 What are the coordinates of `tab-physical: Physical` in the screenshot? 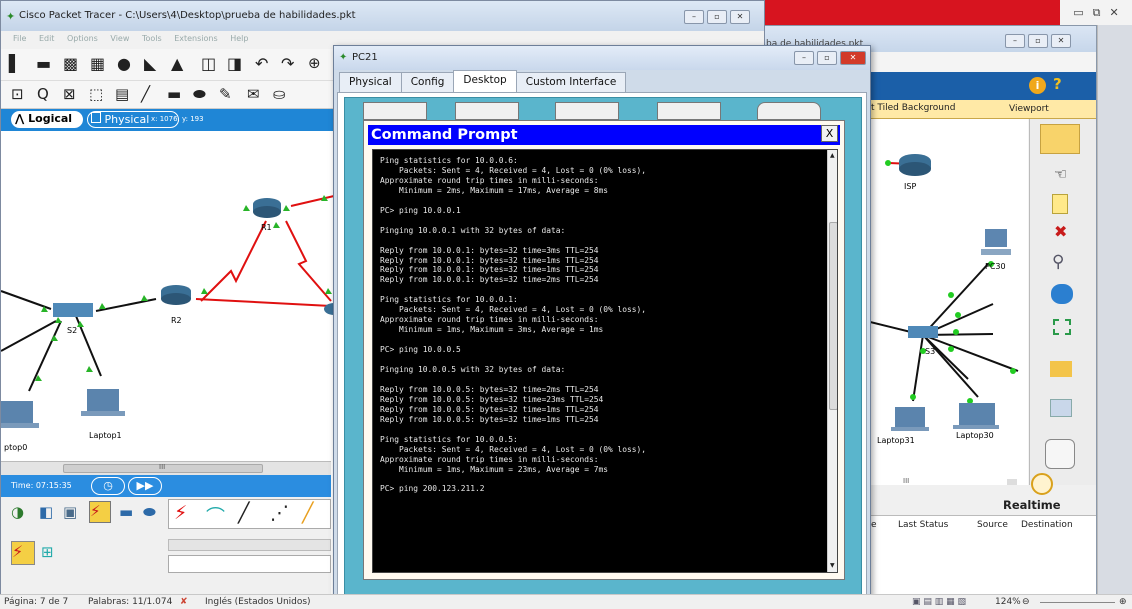 It's located at (370, 82).